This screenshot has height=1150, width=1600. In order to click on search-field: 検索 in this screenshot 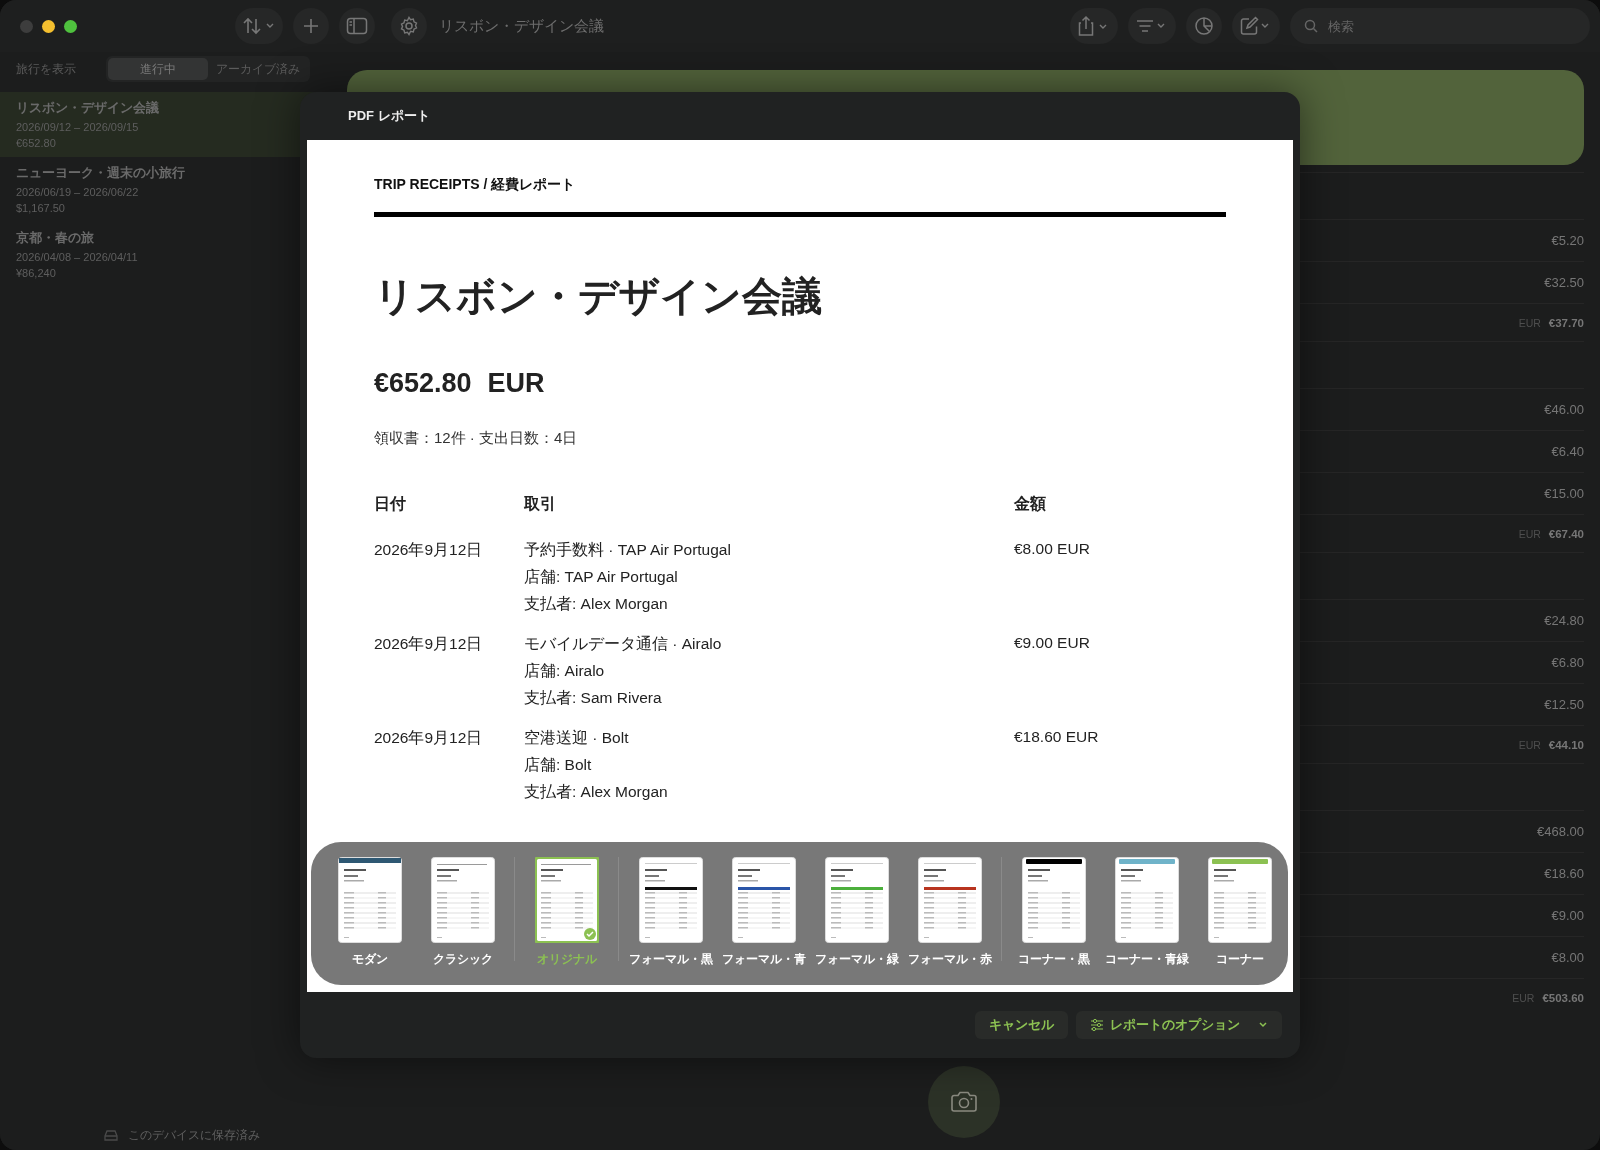, I will do `click(1451, 26)`.